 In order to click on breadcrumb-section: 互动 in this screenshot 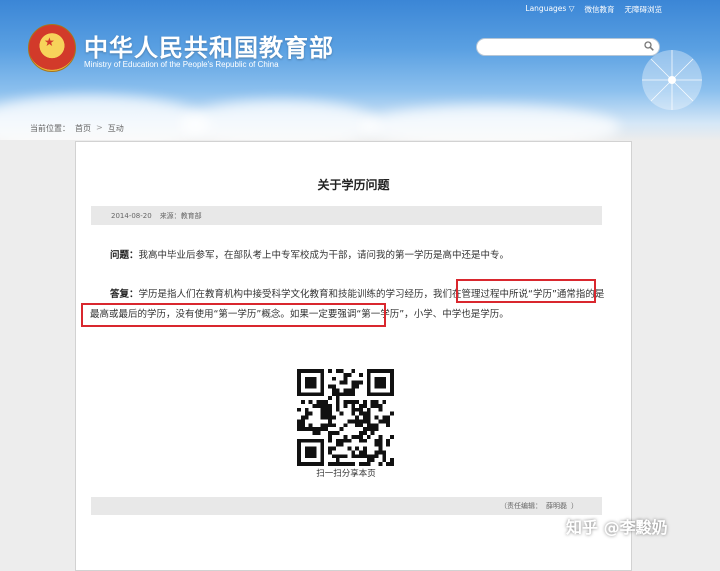, I will do `click(116, 128)`.